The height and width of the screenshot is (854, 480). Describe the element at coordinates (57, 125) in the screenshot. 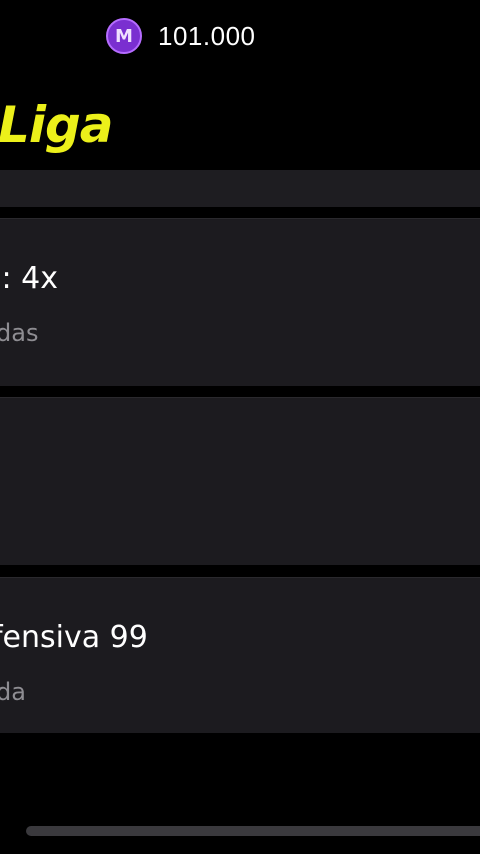

I see `page-title: Liga` at that location.